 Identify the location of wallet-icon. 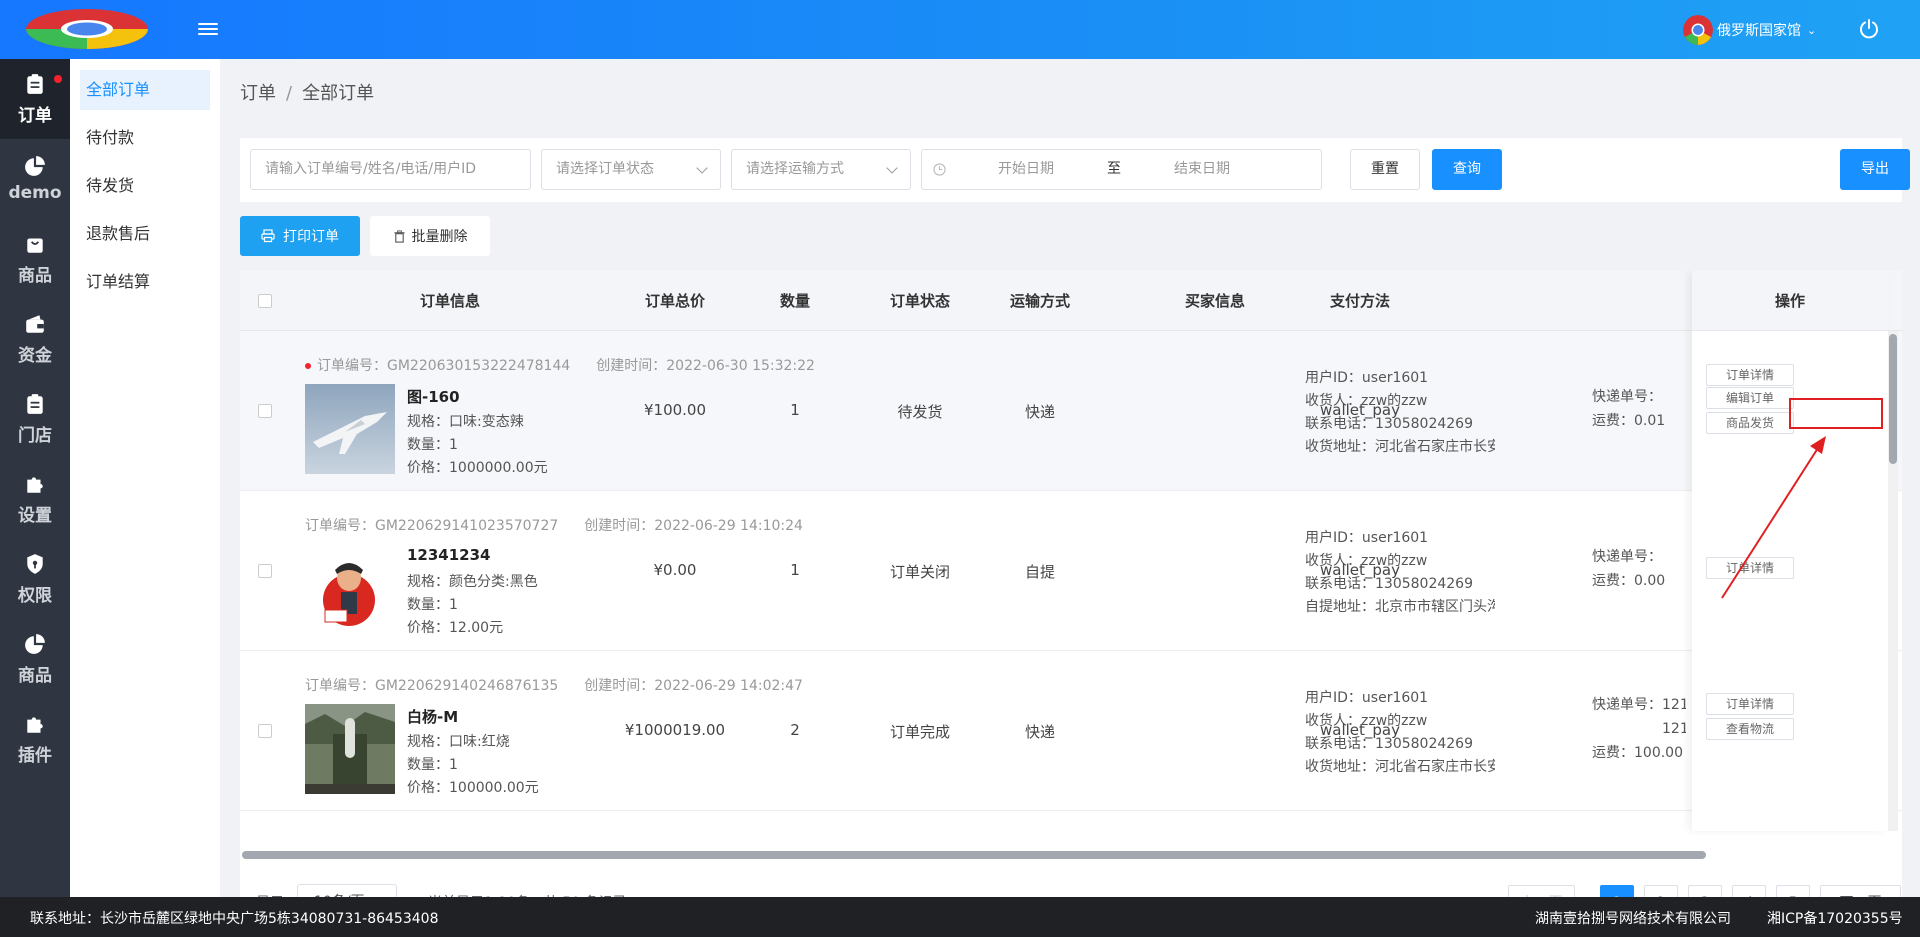
(35, 323).